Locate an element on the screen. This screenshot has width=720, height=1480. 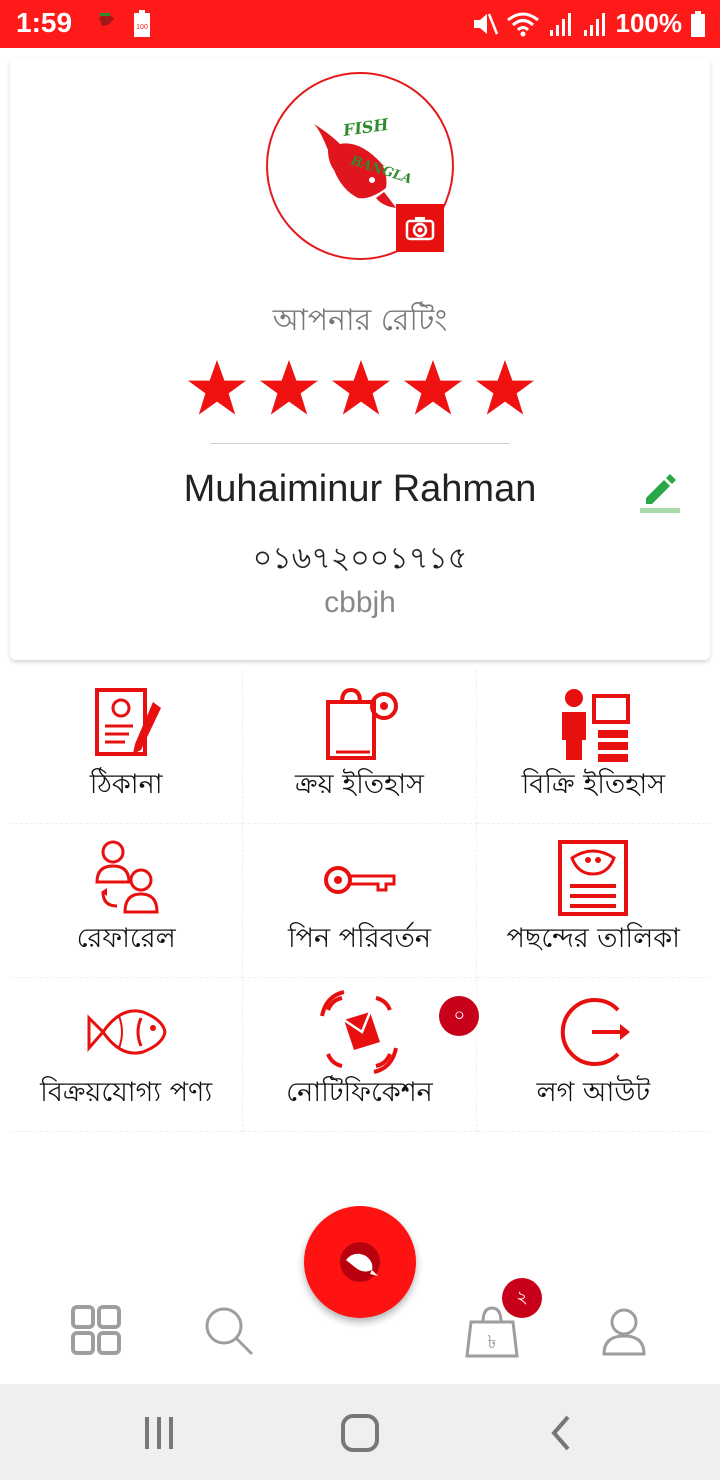
recent-apps-icon is located at coordinates (159, 1433).